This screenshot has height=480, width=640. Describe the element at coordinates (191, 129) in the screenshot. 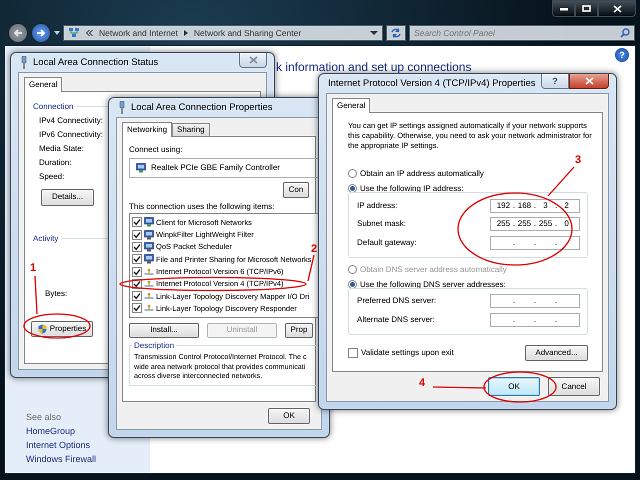

I see `tab: Sharing` at that location.